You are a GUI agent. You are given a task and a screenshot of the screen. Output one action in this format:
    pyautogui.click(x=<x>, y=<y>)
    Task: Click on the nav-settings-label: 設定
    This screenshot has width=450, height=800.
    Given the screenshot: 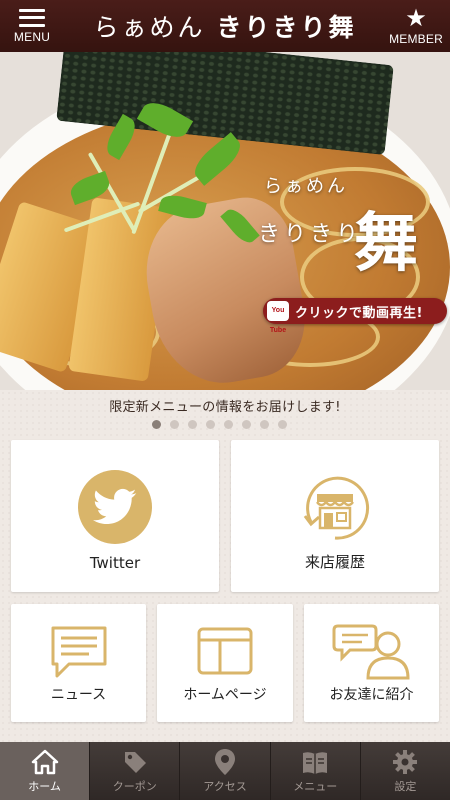 What is the action you would take?
    pyautogui.click(x=405, y=786)
    